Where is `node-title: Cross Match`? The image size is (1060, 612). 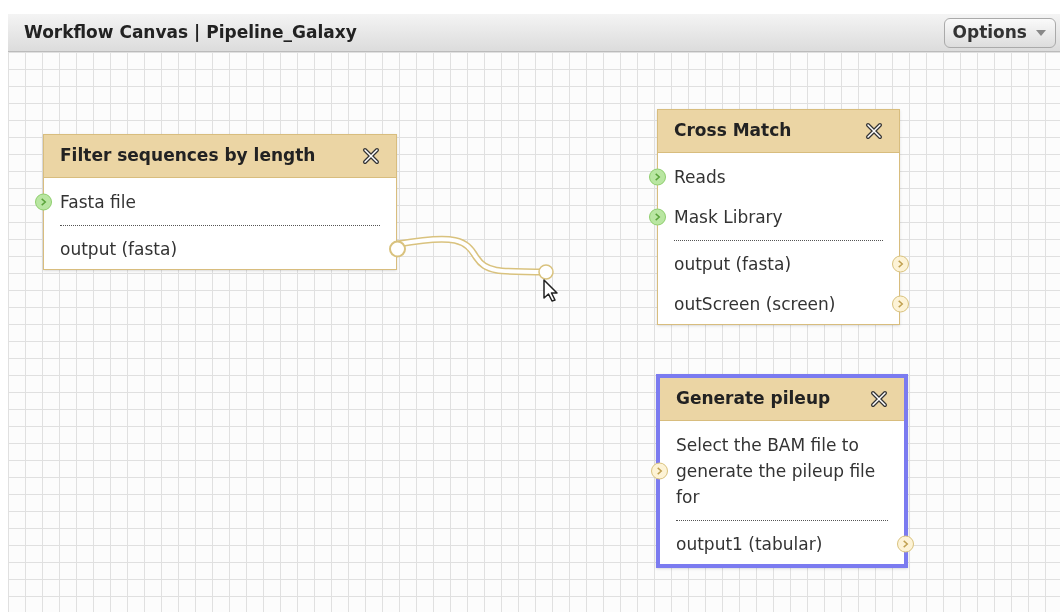 node-title: Cross Match is located at coordinates (733, 131).